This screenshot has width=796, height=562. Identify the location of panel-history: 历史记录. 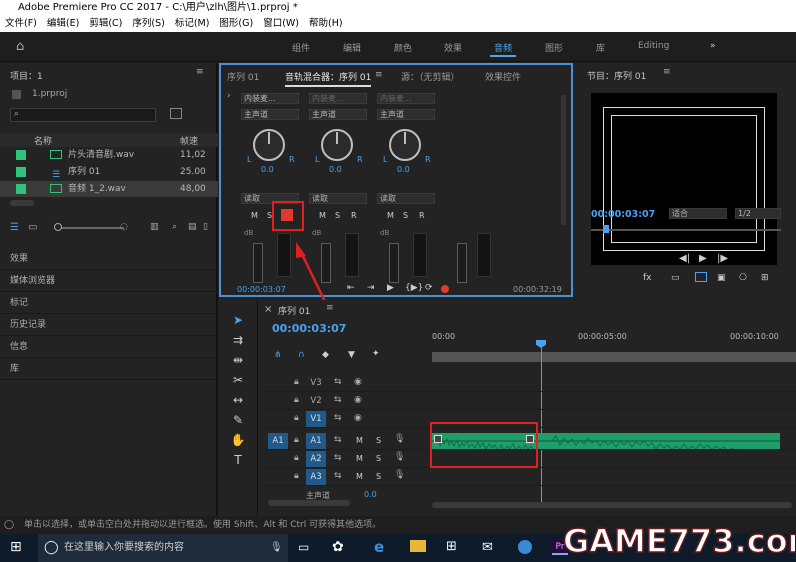
(109, 325).